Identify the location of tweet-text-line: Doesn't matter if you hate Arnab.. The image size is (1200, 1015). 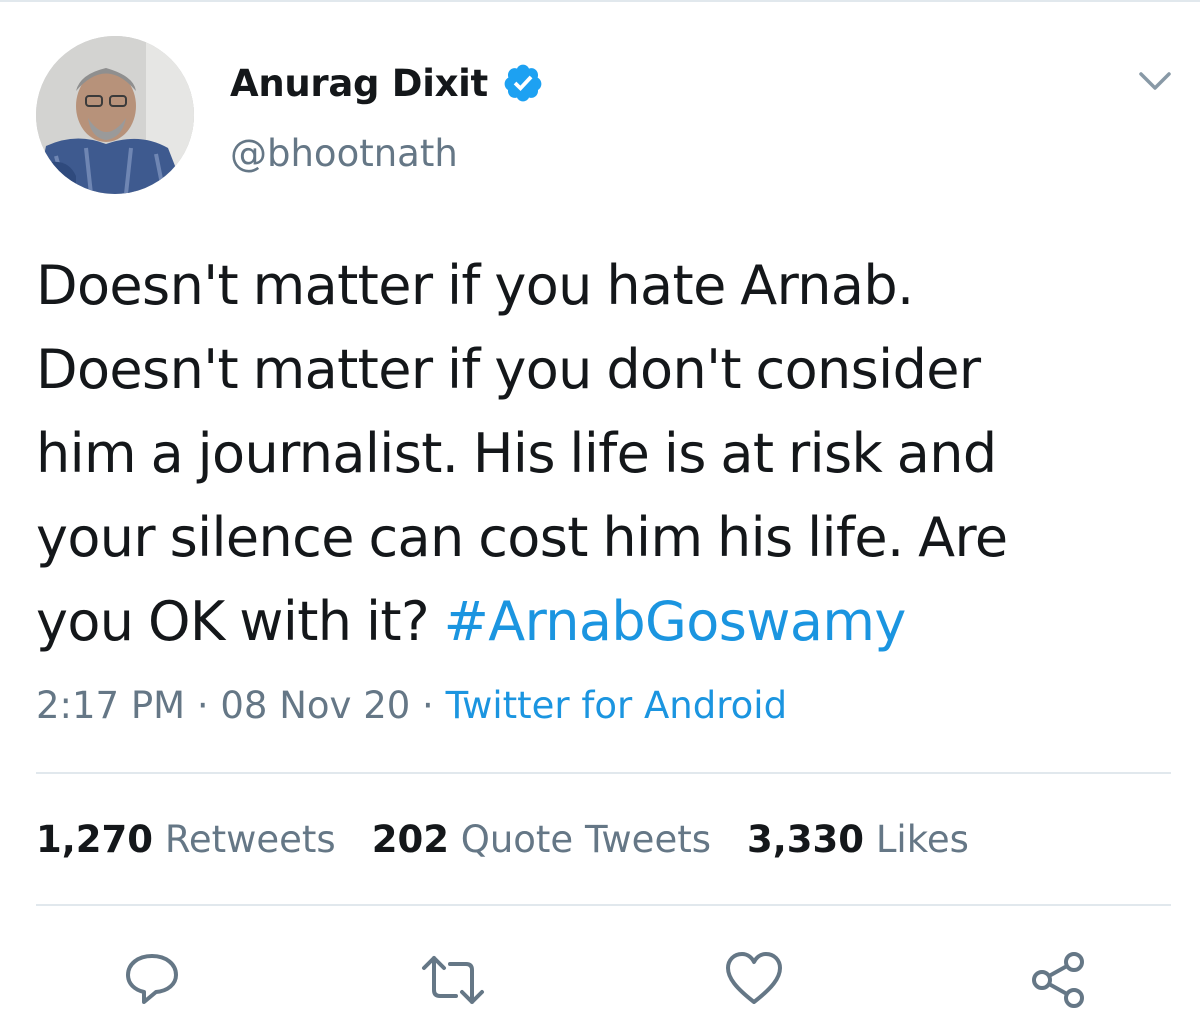
(475, 285).